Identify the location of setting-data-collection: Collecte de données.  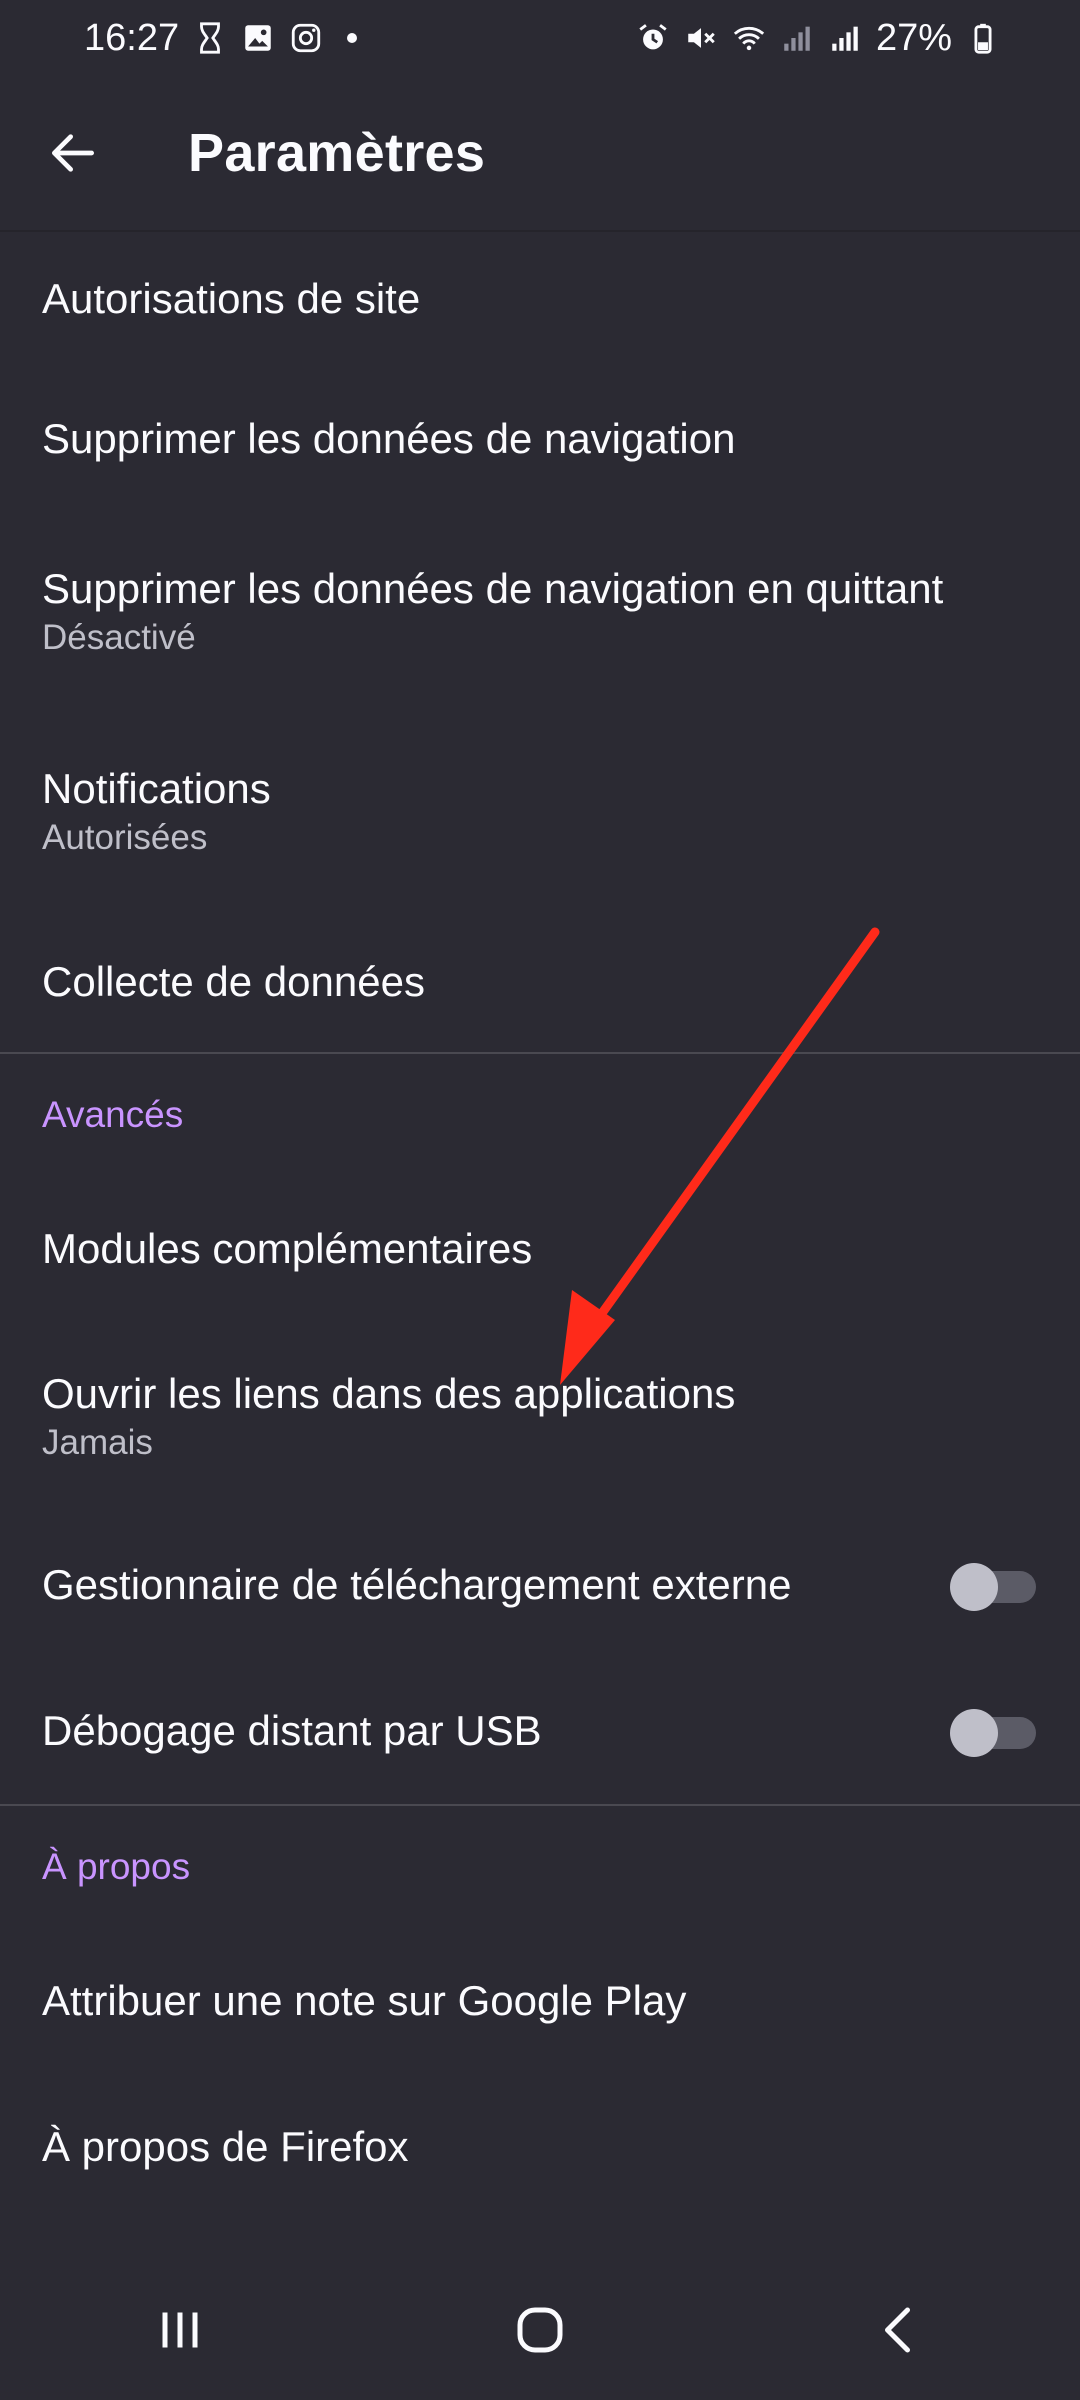
(540, 982).